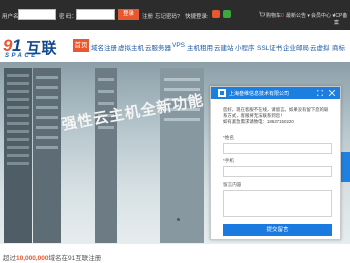  I want to click on stat-prefix: 超过, so click(9, 258).